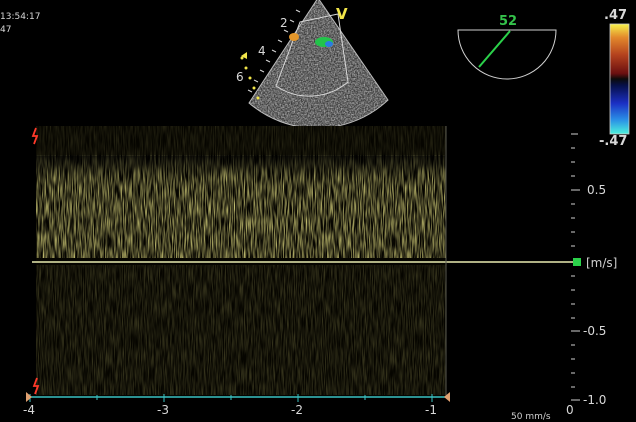 The image size is (636, 422). I want to click on angle-gauge, so click(507, 54).